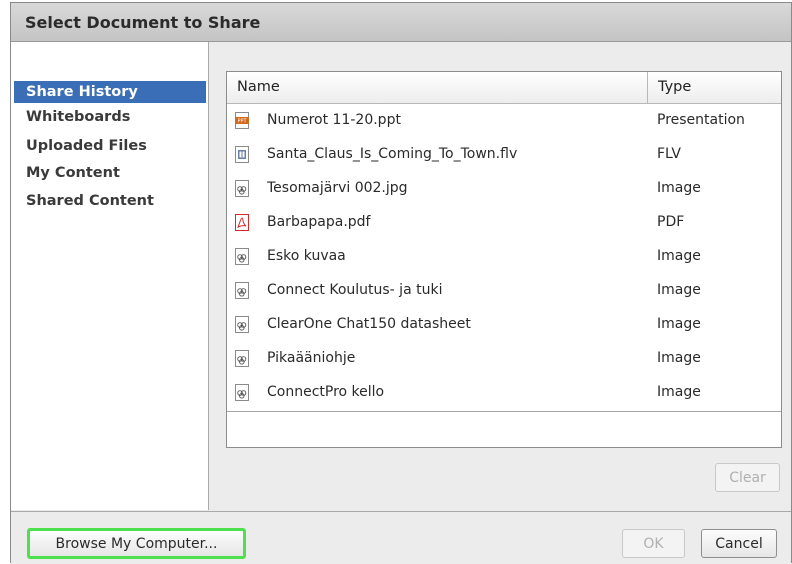 The image size is (792, 564). What do you see at coordinates (669, 154) in the screenshot?
I see `file-type: FLV` at bounding box center [669, 154].